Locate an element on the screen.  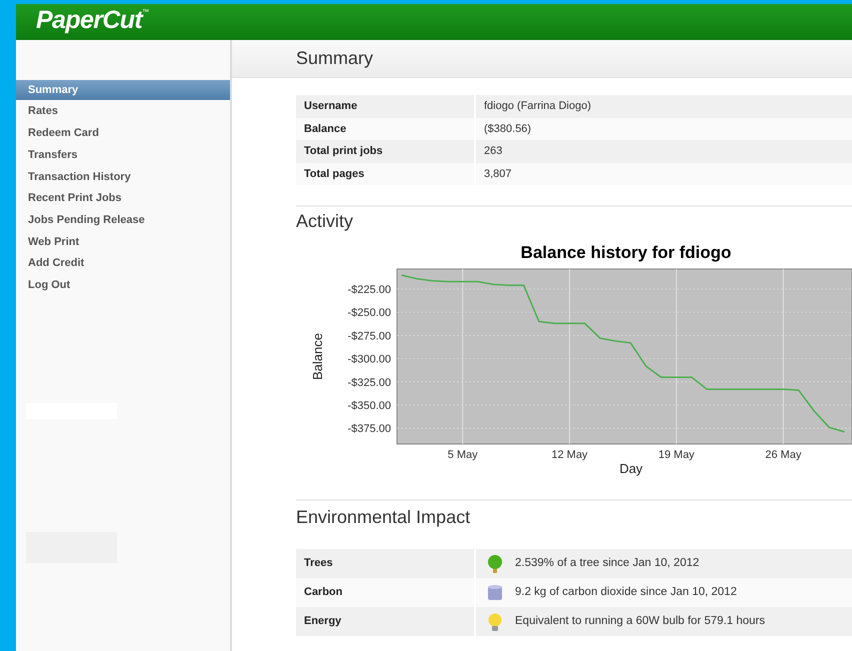
sidebar-item: Recent Print Jobs is located at coordinates (123, 198).